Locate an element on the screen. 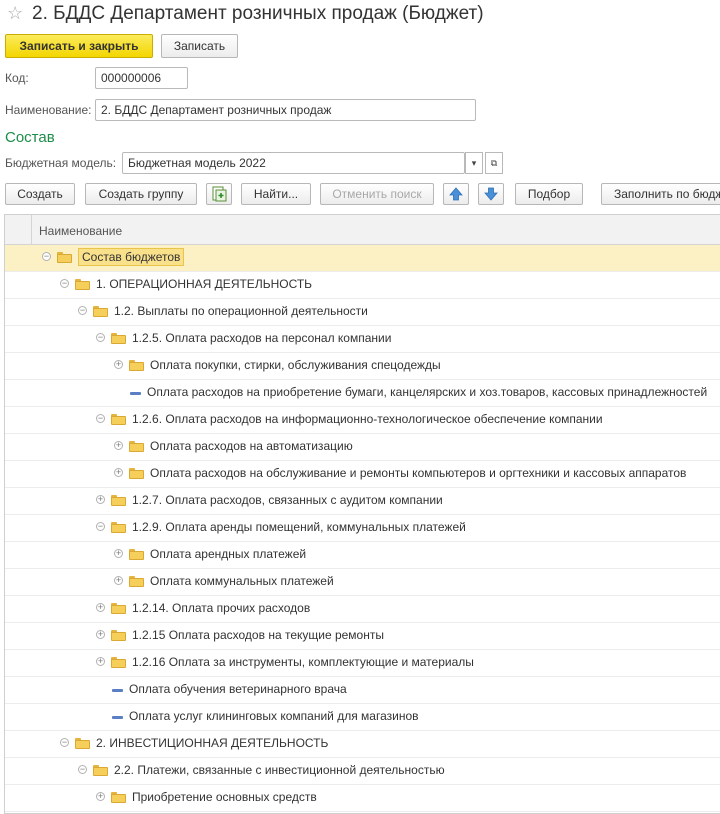 This screenshot has height=814, width=720. save-and-close-button: Записать и закрыть is located at coordinates (79, 46).